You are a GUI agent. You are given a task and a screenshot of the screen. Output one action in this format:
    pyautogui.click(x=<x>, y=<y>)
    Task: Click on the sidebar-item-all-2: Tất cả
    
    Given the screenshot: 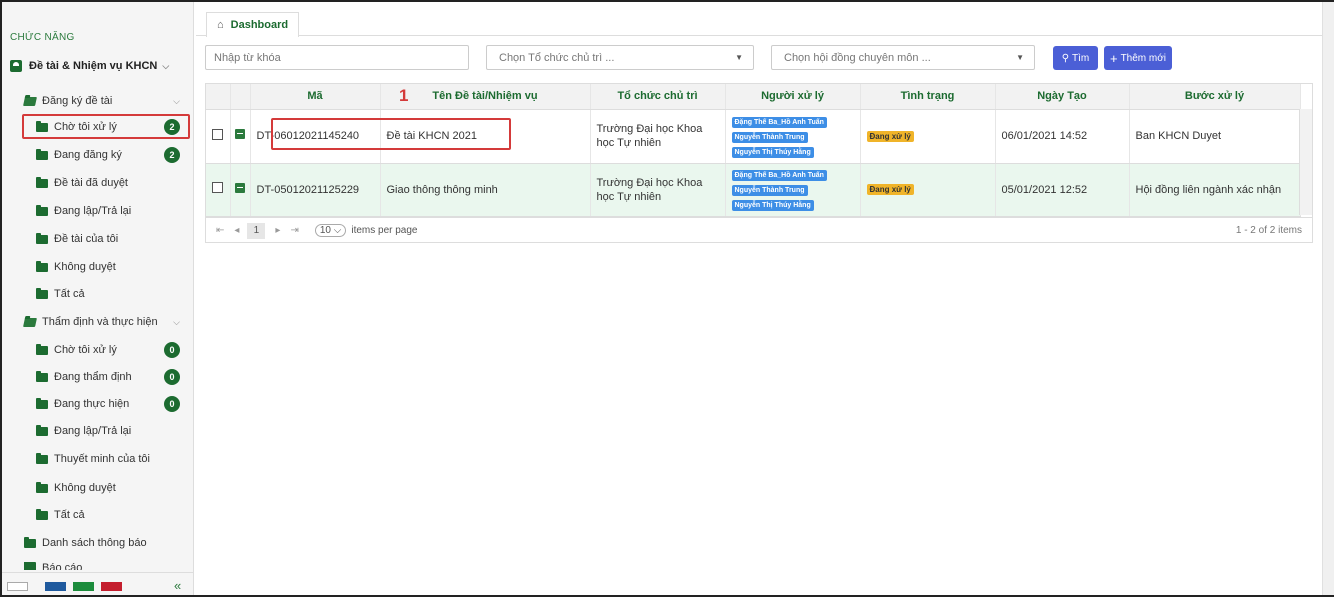 What is the action you would take?
    pyautogui.click(x=111, y=514)
    